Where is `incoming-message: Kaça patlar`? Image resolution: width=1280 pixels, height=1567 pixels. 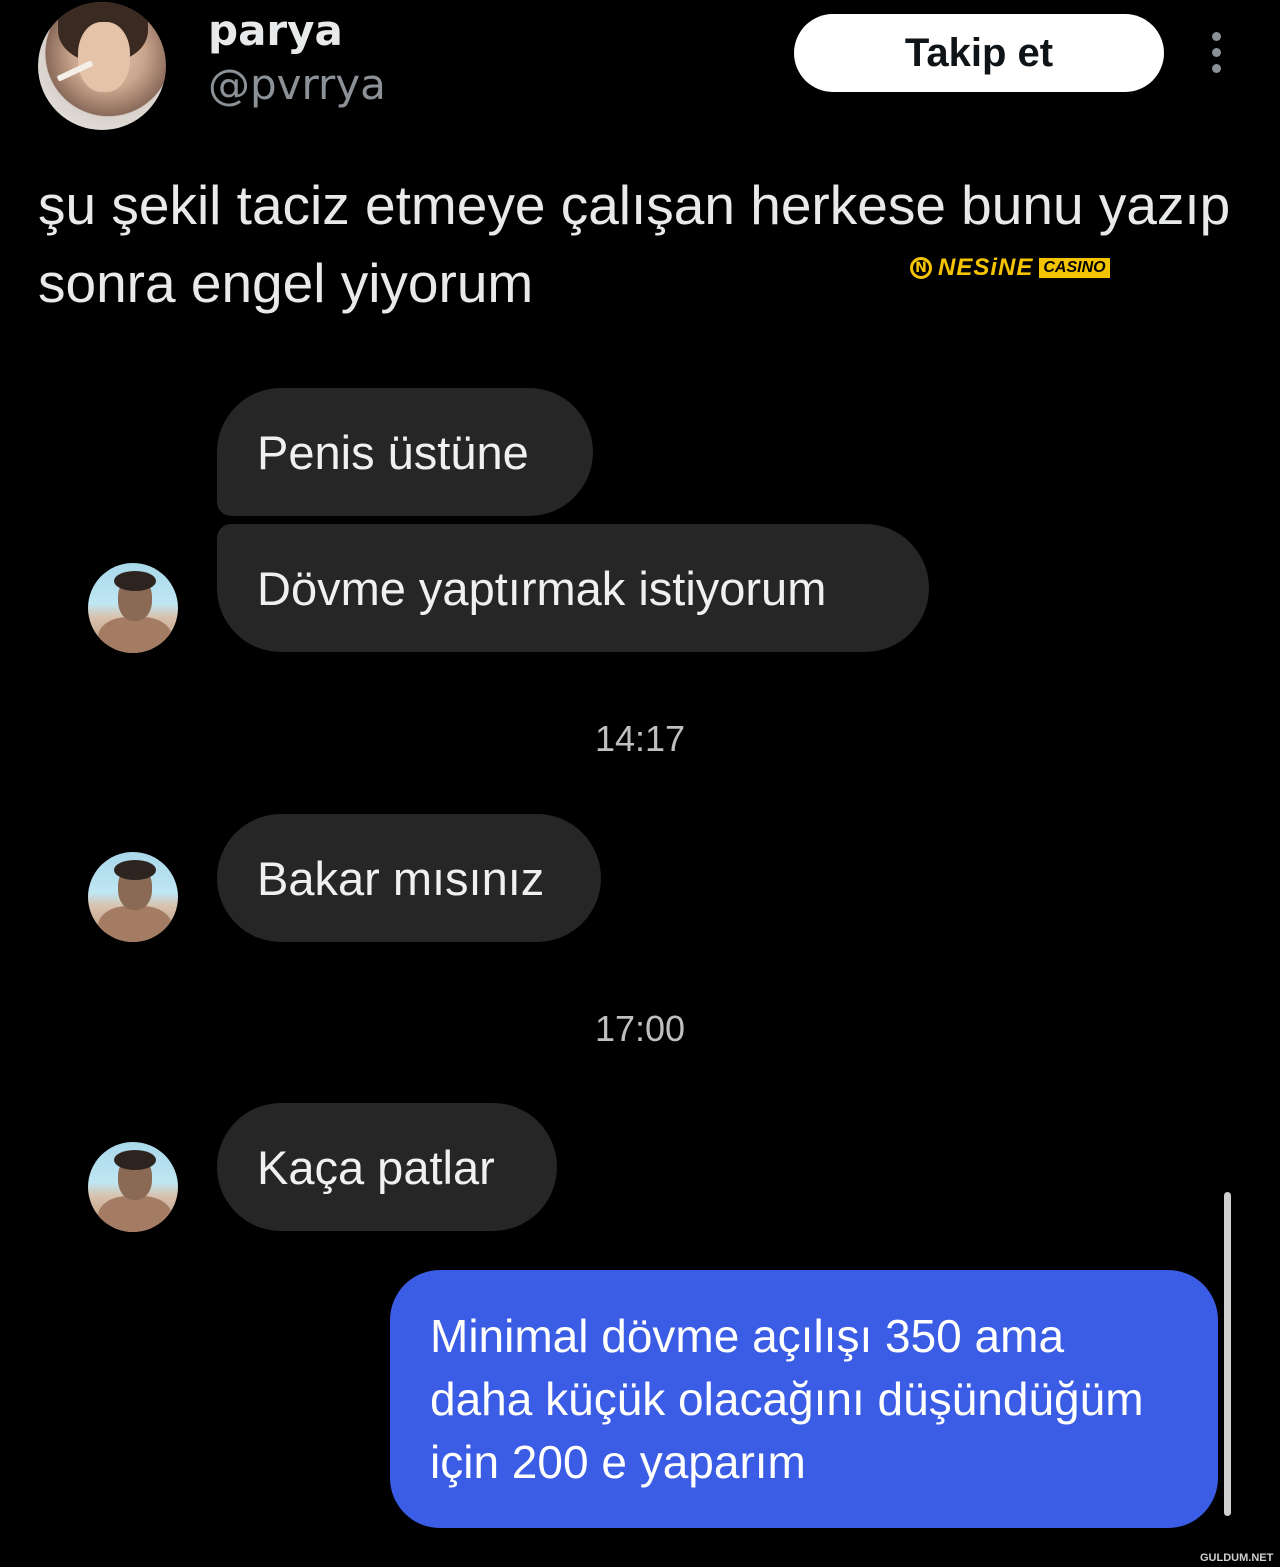
incoming-message: Kaça patlar is located at coordinates (387, 1167).